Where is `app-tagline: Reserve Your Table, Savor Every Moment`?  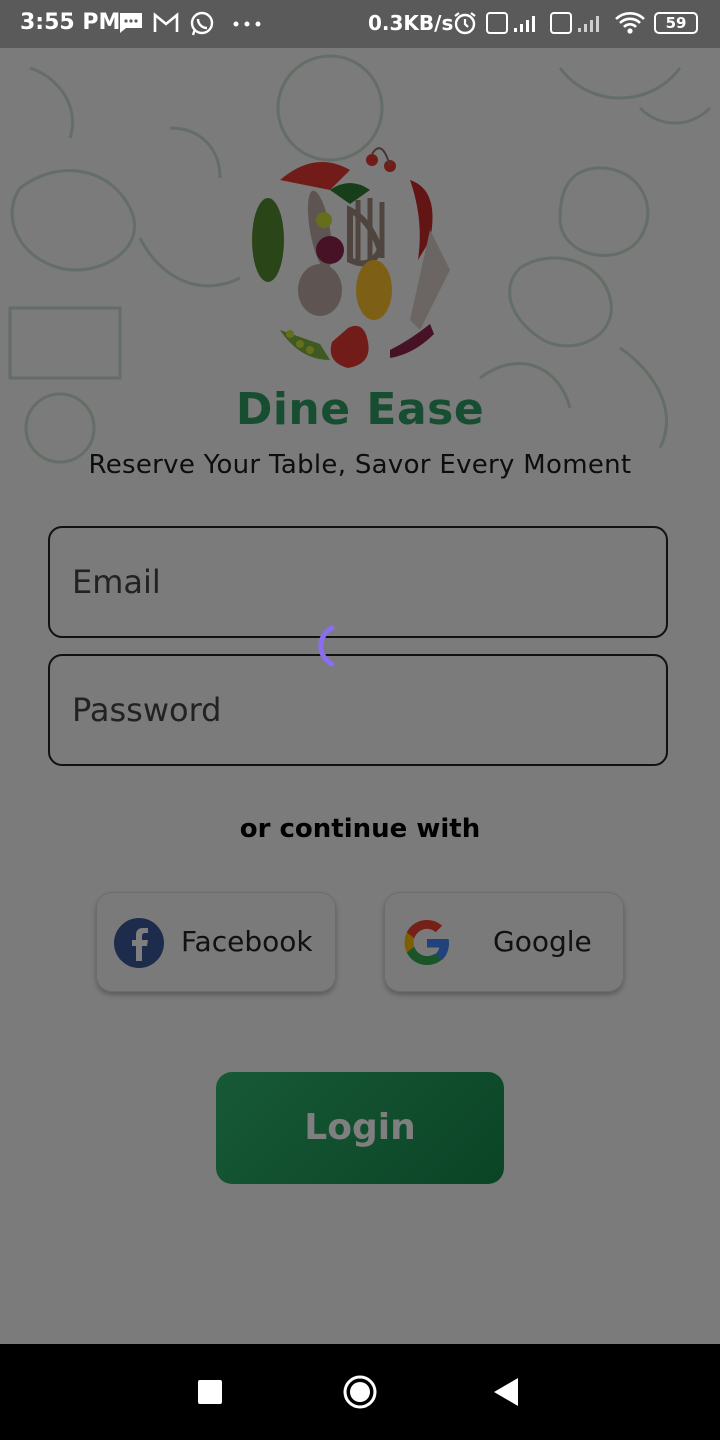
app-tagline: Reserve Your Table, Savor Every Moment is located at coordinates (360, 465).